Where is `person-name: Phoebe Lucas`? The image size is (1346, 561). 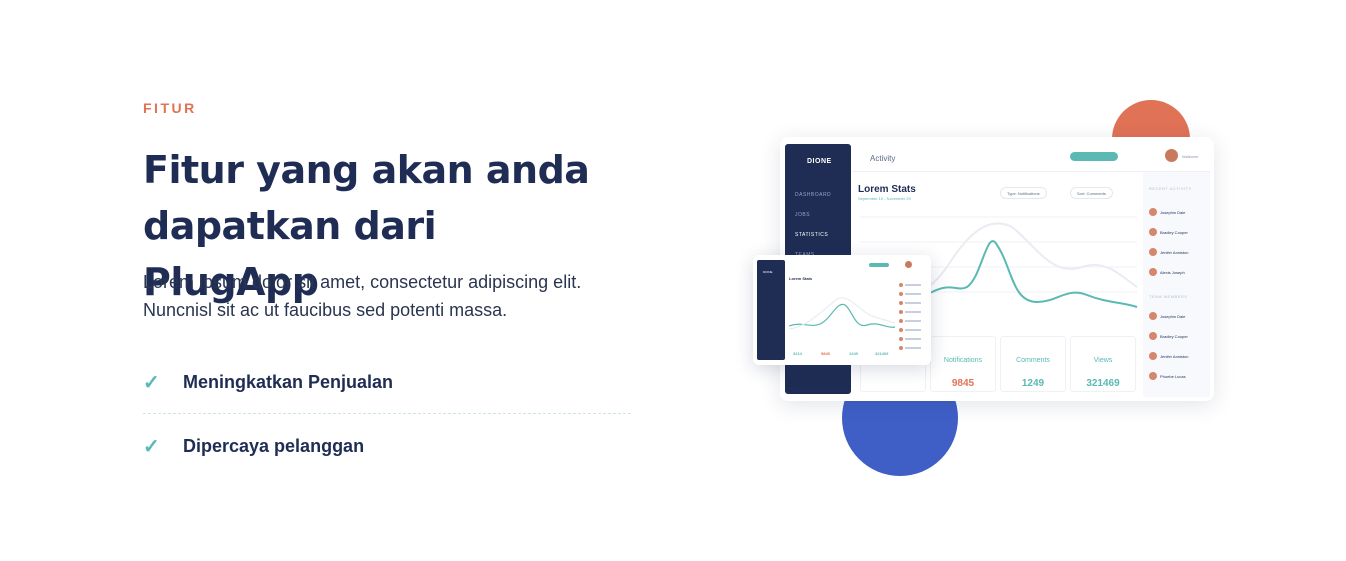 person-name: Phoebe Lucas is located at coordinates (1173, 376).